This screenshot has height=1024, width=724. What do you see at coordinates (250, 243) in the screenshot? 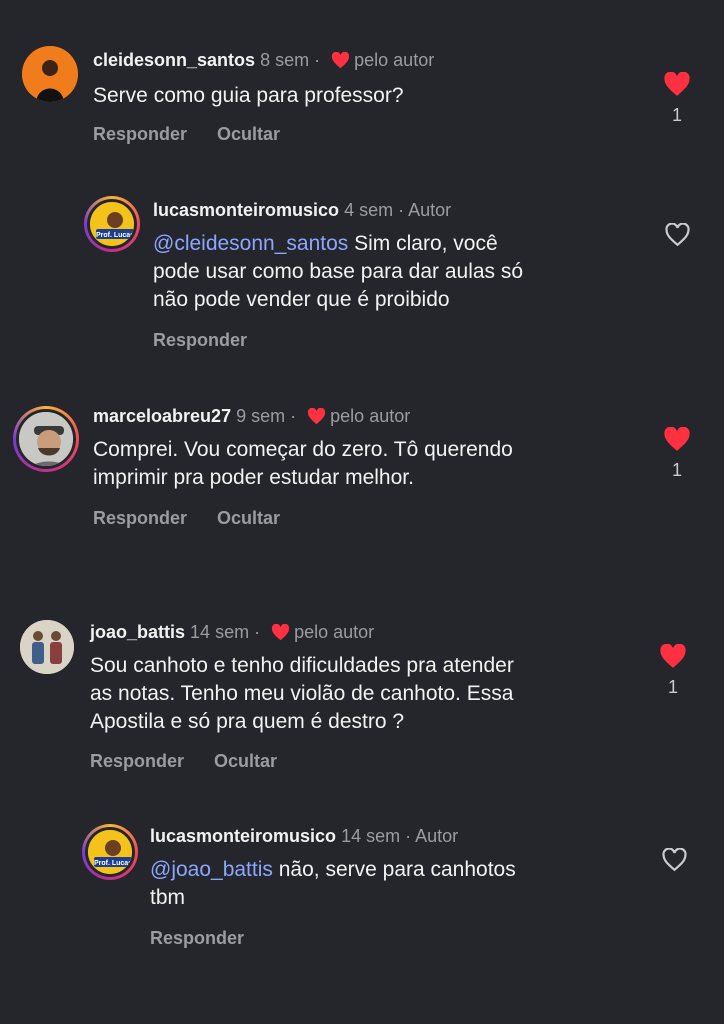
I see `mention-link: @cleidesonn_santos` at bounding box center [250, 243].